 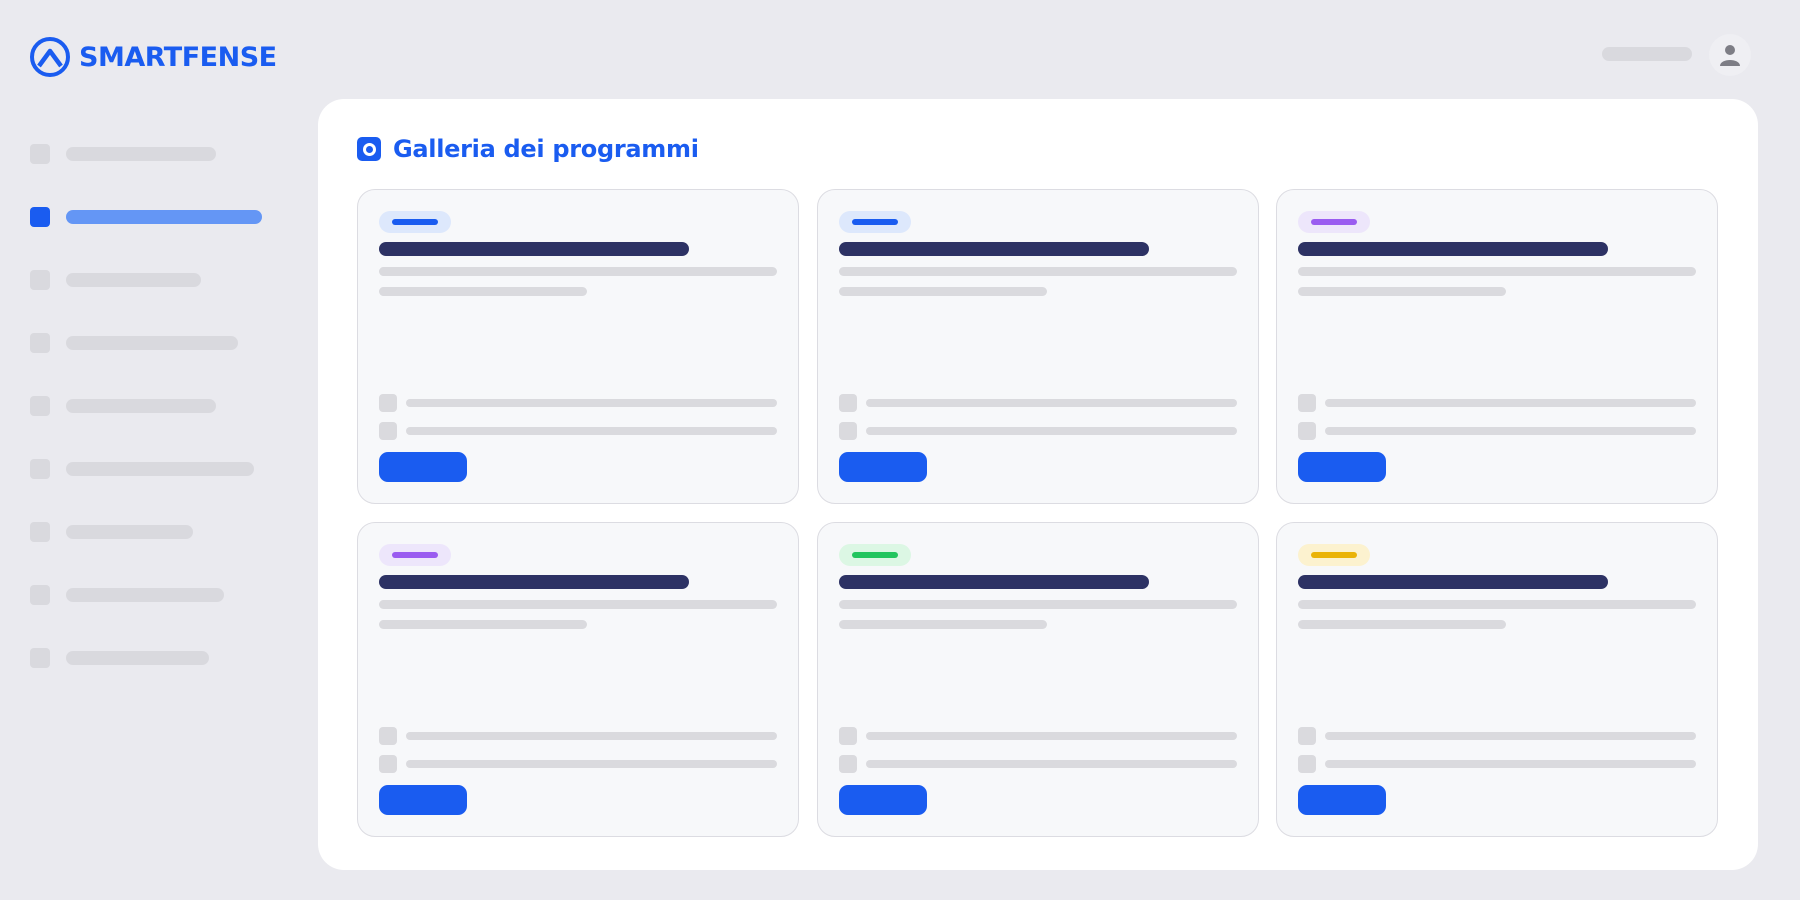 I want to click on brand-logo: SMARTFENSE, so click(x=153, y=57).